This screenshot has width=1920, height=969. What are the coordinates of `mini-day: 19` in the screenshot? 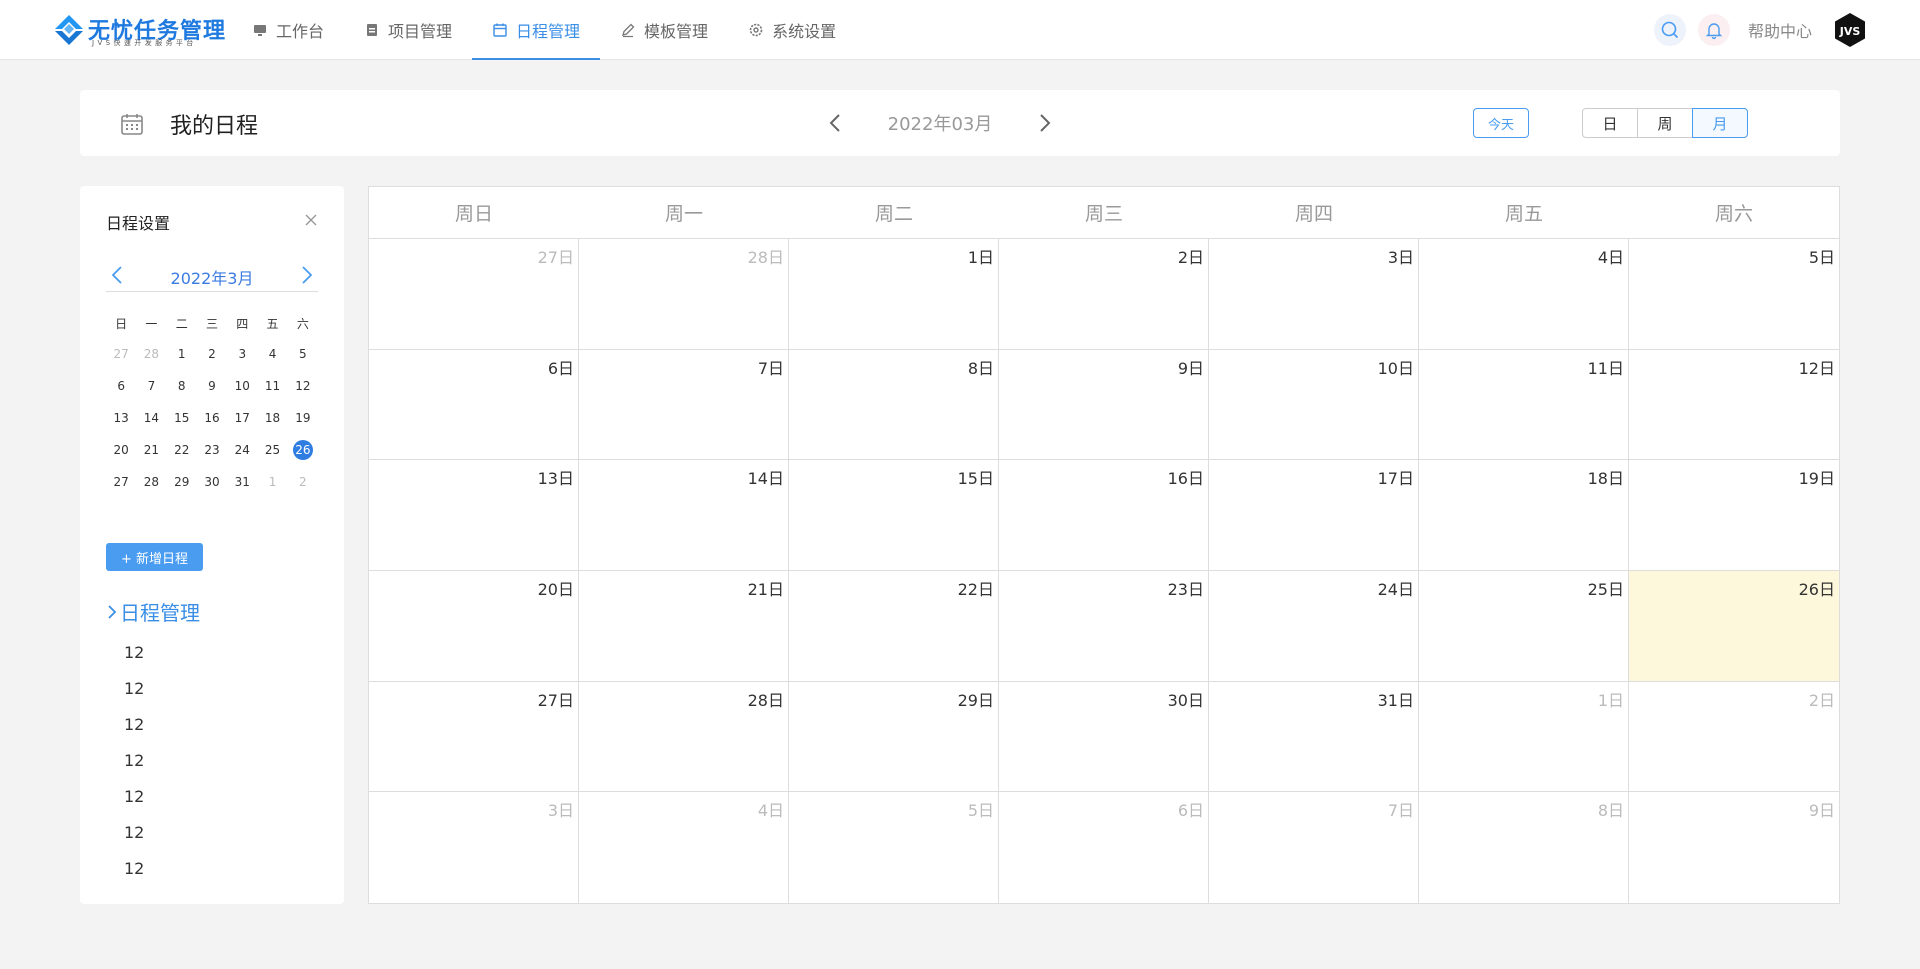 It's located at (303, 418).